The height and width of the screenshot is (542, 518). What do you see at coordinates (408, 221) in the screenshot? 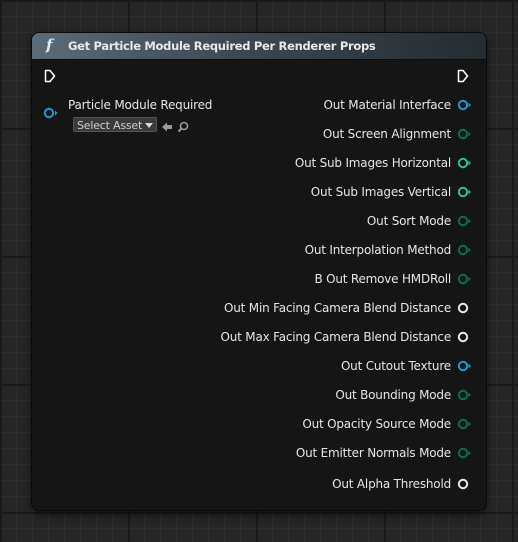
I see `output-pin-label: Out Sort Mode` at bounding box center [408, 221].